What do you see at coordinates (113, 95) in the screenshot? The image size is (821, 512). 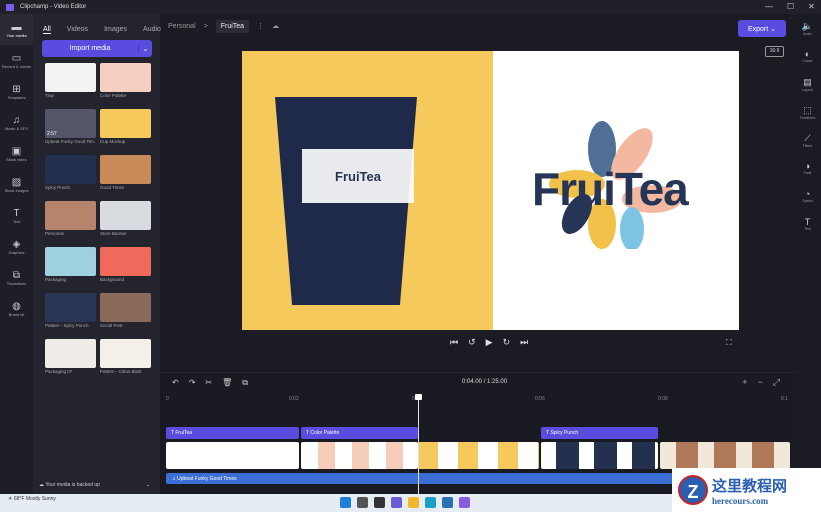 I see `media-name: Color Palette` at bounding box center [113, 95].